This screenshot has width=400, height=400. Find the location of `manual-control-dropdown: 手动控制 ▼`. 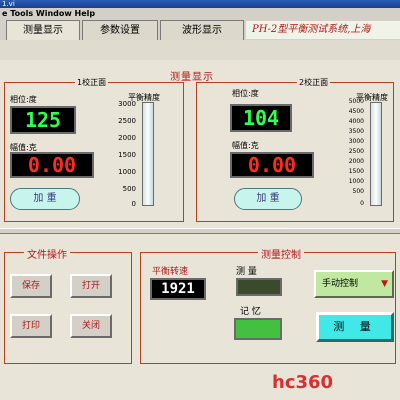

manual-control-dropdown: 手动控制 ▼ is located at coordinates (354, 284).